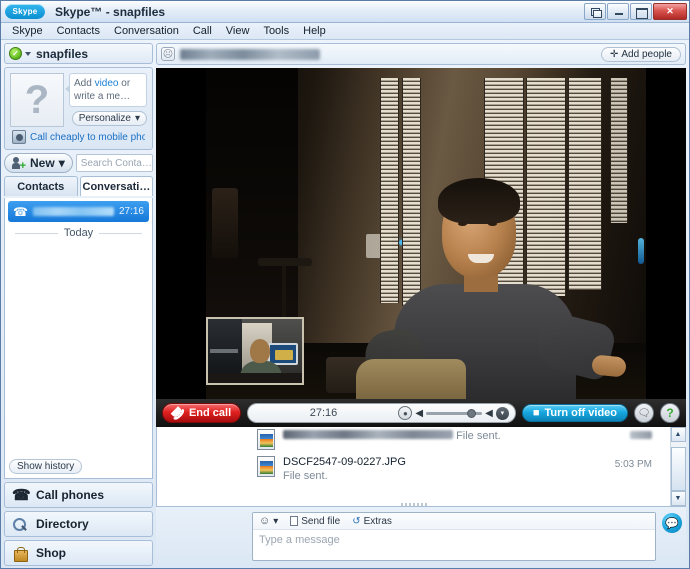 This screenshot has width=690, height=569. I want to click on magnifier-icon, so click(20, 524).